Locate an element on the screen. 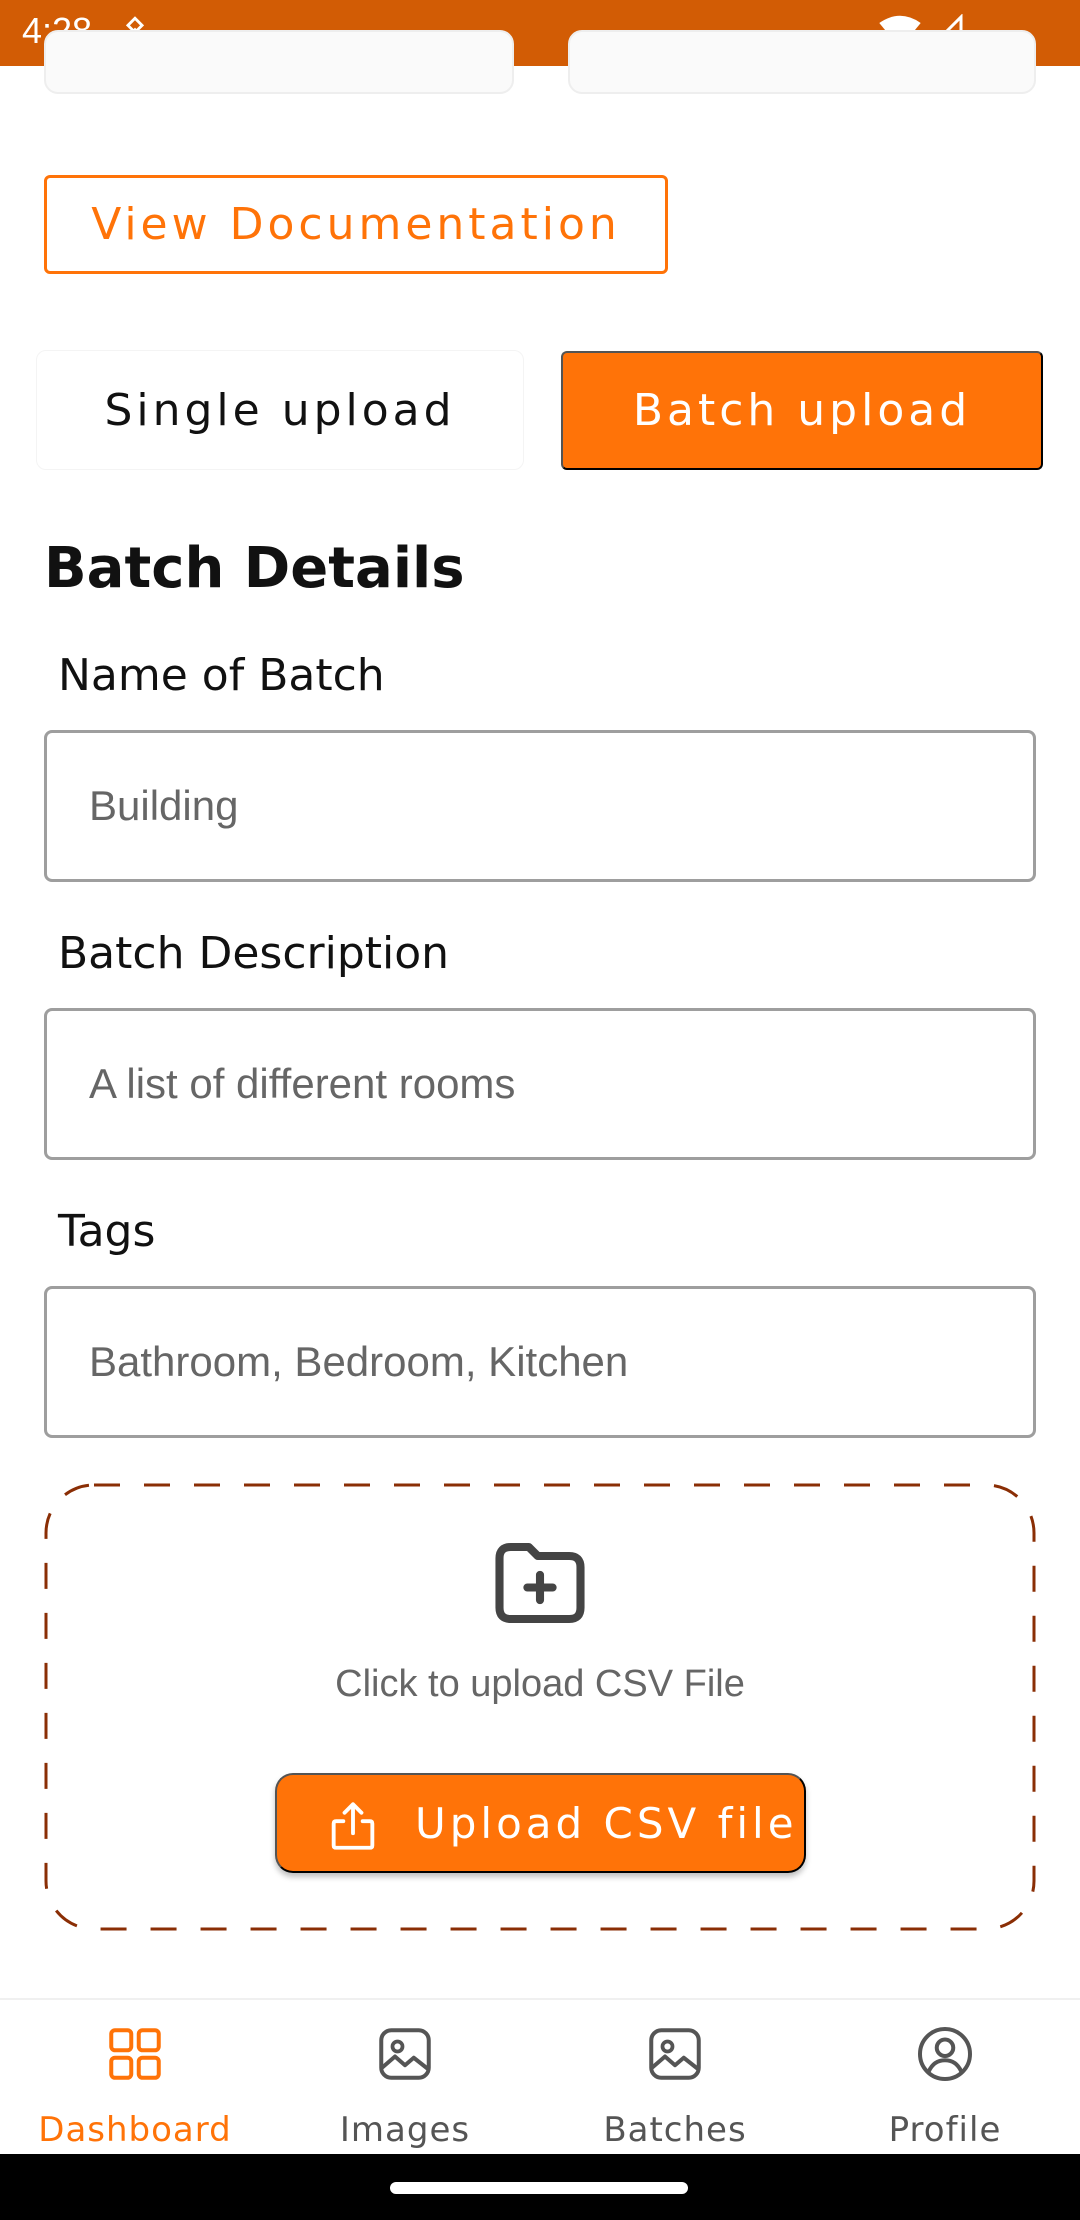 The height and width of the screenshot is (2220, 1080). top-card-left is located at coordinates (279, 62).